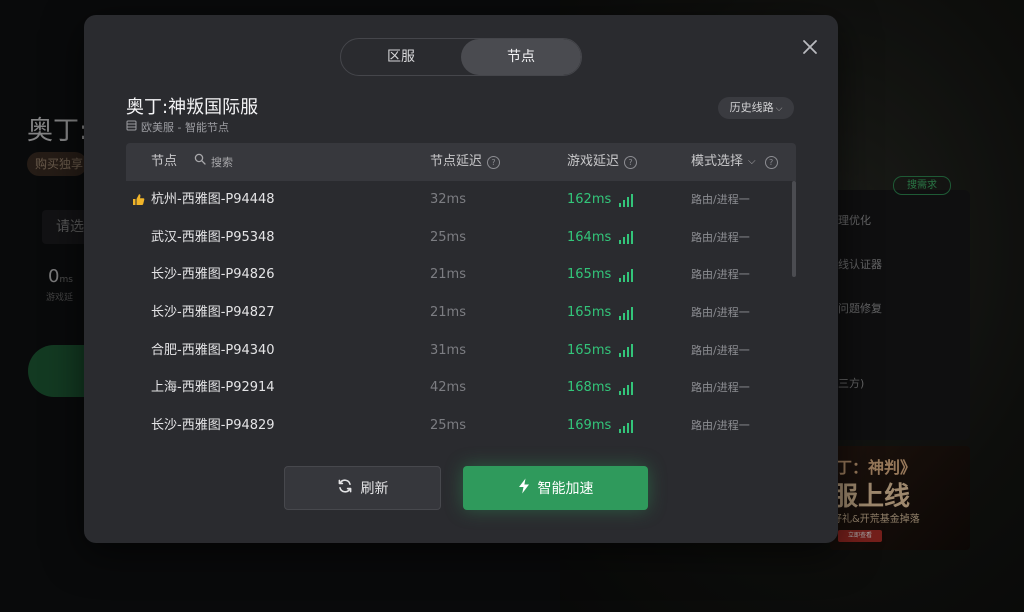  I want to click on node-name: 合肥-西雅图-P94340, so click(213, 350).